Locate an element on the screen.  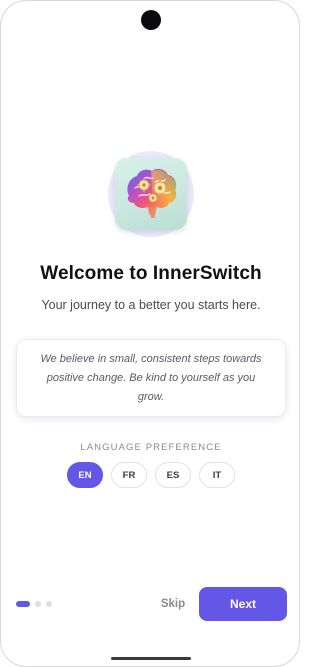
language-option-fr: FR is located at coordinates (129, 475).